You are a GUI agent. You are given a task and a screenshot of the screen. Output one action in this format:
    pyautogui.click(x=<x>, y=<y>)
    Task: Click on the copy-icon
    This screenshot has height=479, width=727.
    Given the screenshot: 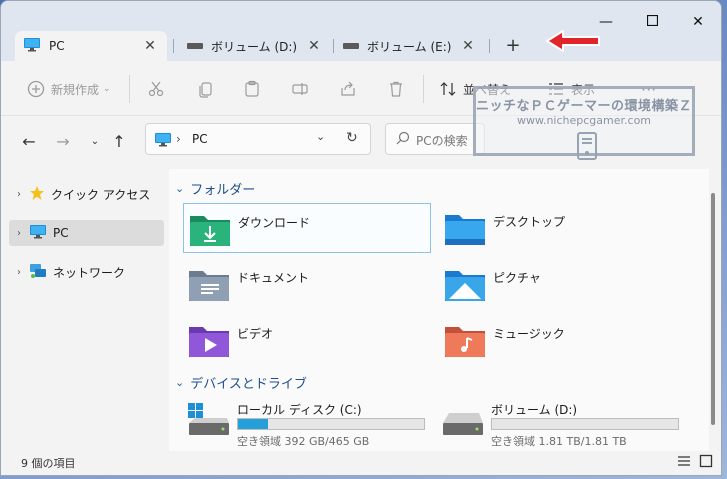 What is the action you would take?
    pyautogui.click(x=205, y=90)
    